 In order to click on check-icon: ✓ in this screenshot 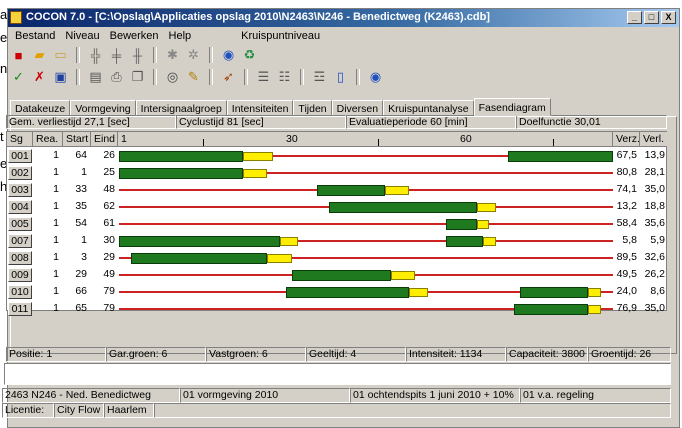, I will do `click(18, 77)`.